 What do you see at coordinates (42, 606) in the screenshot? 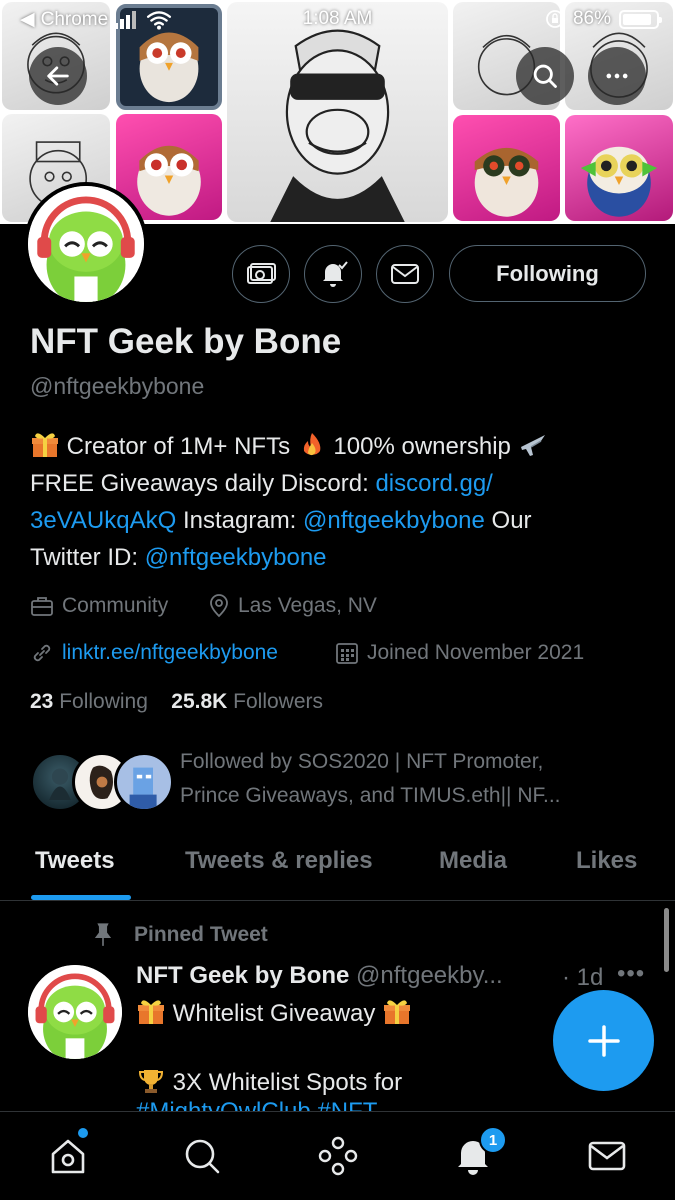
I see `briefcase-icon` at bounding box center [42, 606].